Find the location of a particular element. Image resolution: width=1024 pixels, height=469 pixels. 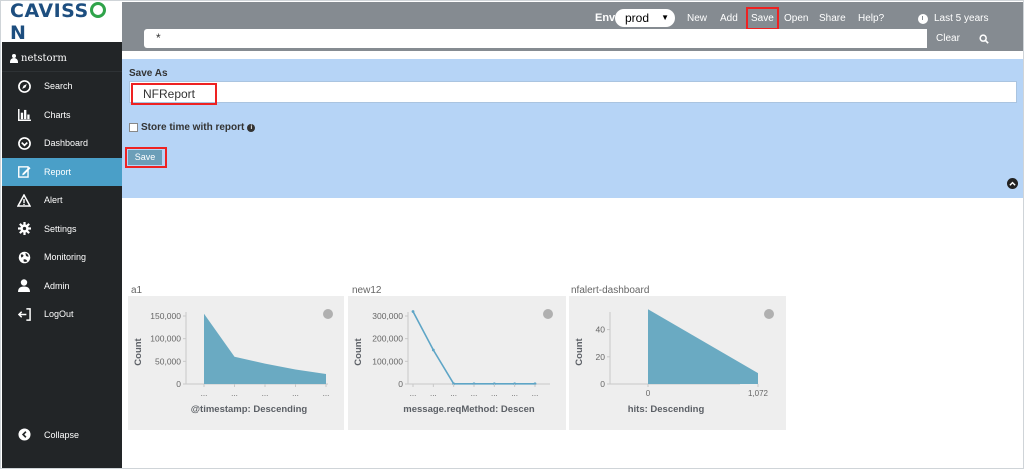

time-range-label: Last 5 years is located at coordinates (961, 18).